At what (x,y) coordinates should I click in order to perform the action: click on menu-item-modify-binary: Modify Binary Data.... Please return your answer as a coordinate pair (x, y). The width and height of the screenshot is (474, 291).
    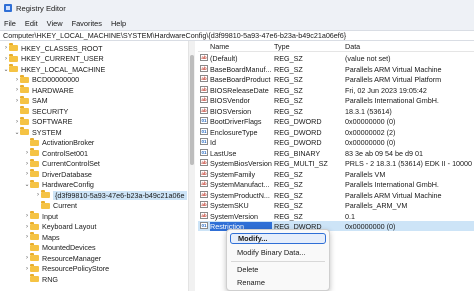
    Looking at the image, I should click on (278, 252).